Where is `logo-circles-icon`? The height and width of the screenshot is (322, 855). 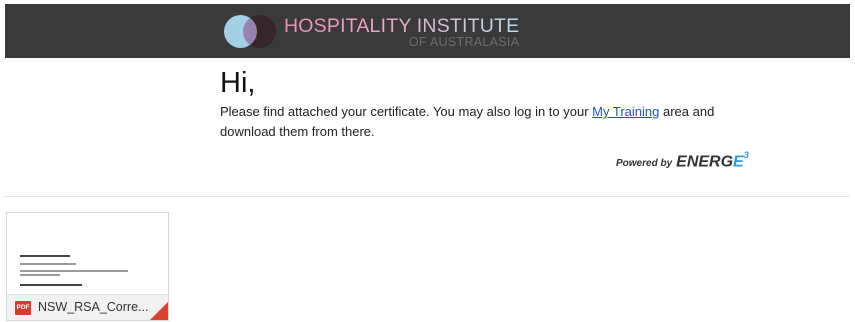 logo-circles-icon is located at coordinates (250, 32).